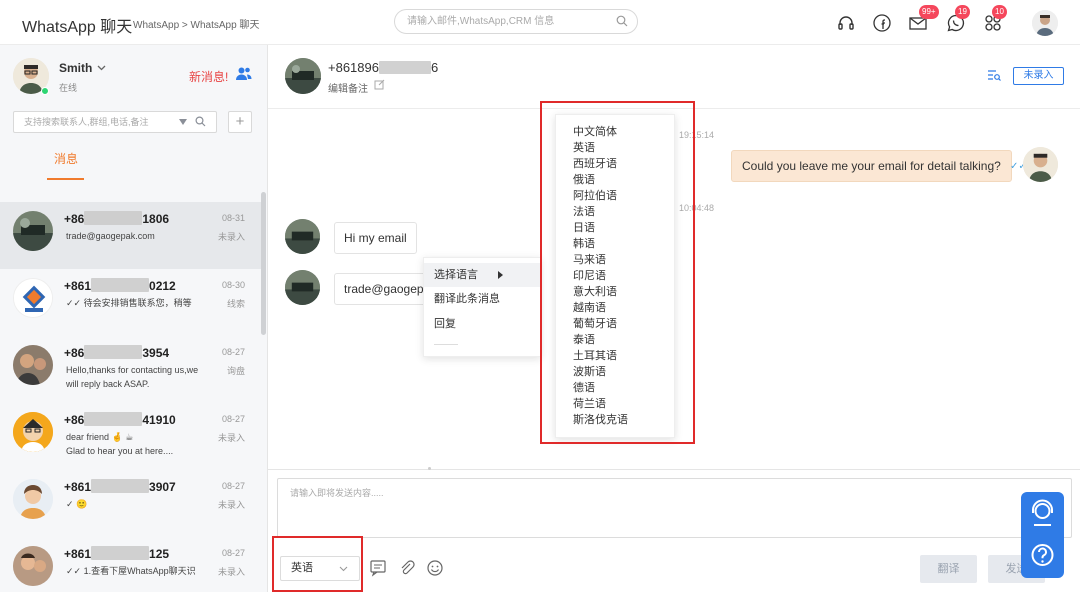  I want to click on global-search, so click(516, 21).